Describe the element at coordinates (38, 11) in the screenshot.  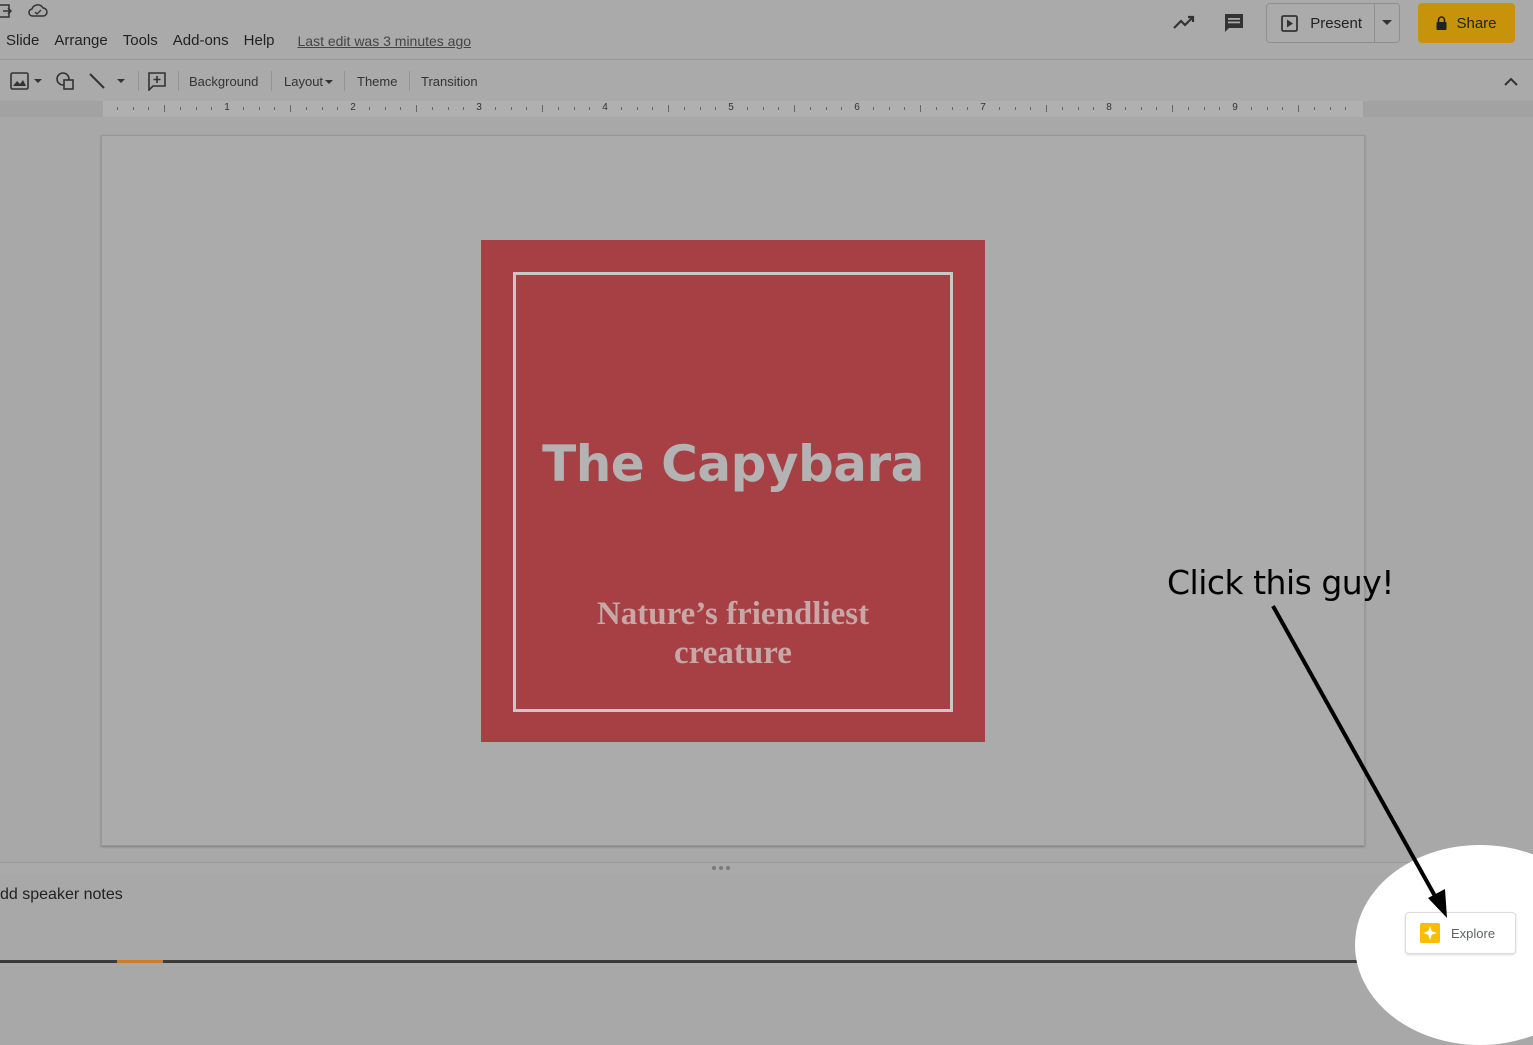
I see `cloud-saved-icon` at that location.